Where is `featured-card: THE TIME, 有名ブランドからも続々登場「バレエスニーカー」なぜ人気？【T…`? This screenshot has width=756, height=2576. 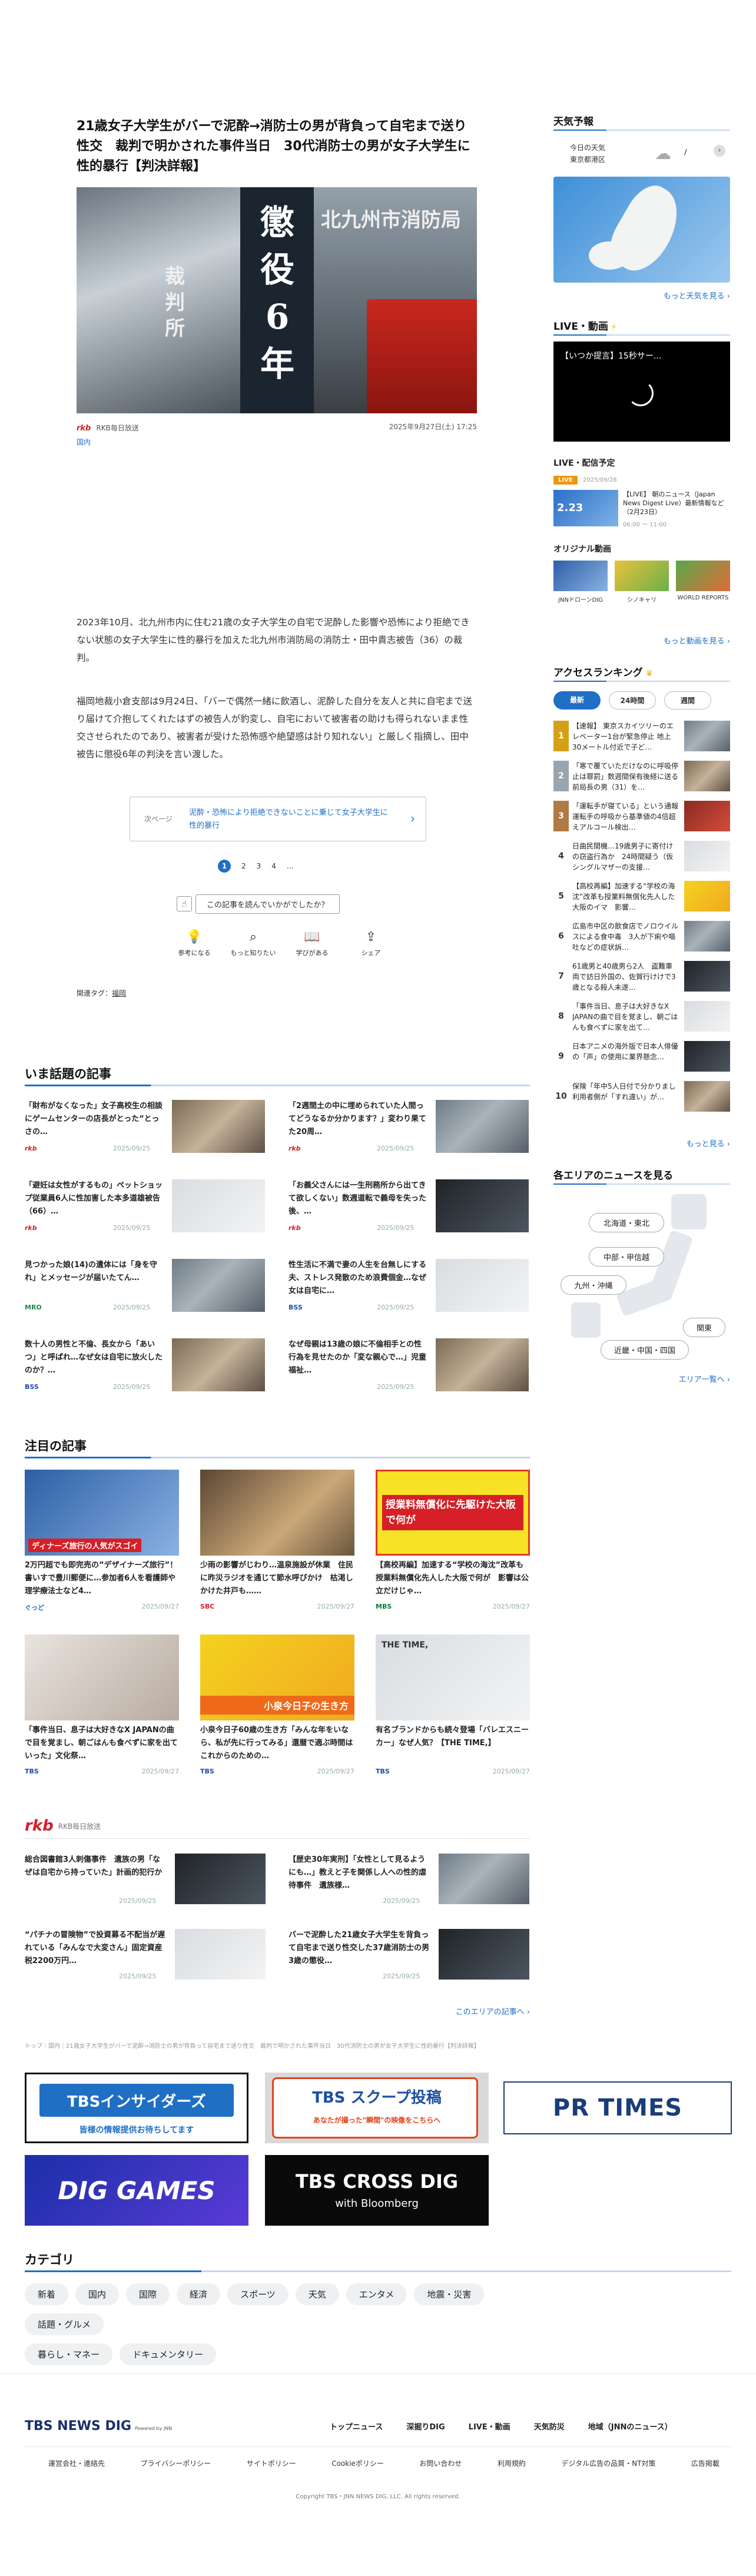
featured-card: THE TIME, 有名ブランドからも続々登場「バレエスニーカー」なぜ人気？【T… is located at coordinates (453, 1712).